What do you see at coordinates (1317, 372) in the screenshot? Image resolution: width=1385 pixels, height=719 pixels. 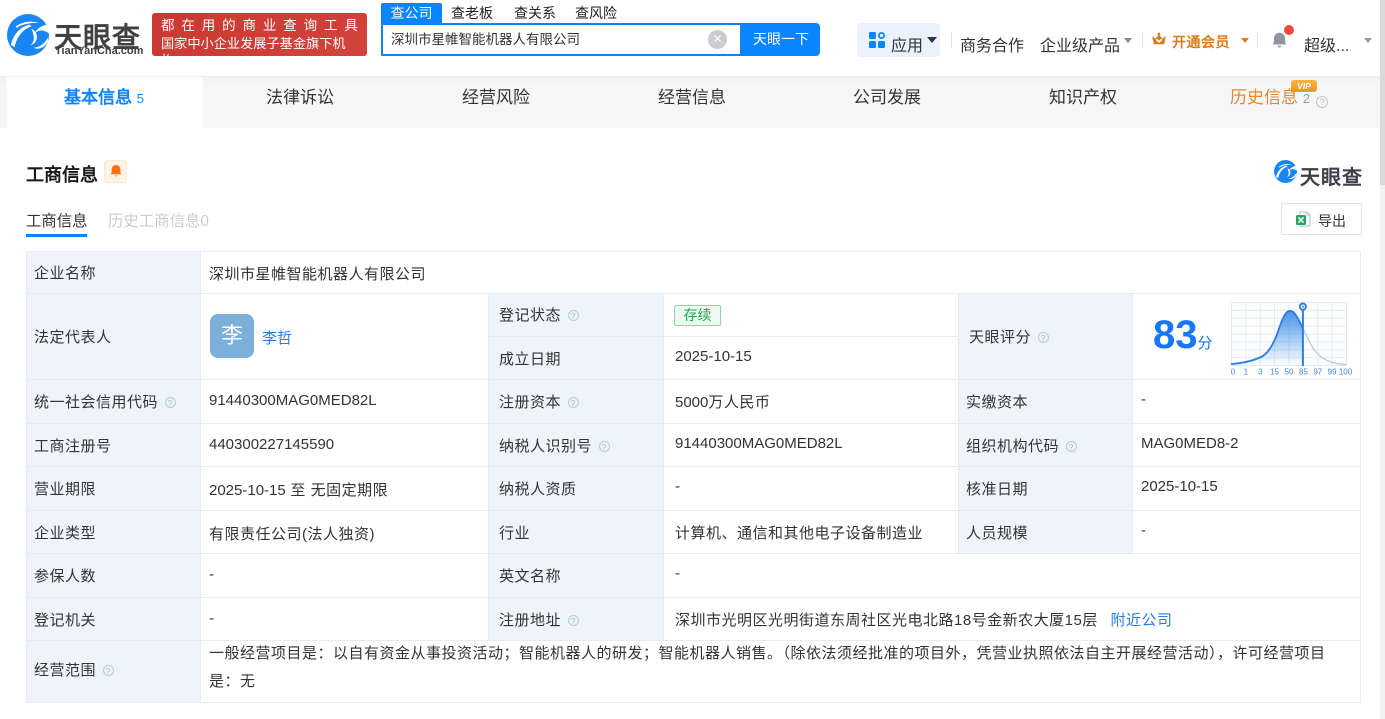 I see `svg-text: 97` at bounding box center [1317, 372].